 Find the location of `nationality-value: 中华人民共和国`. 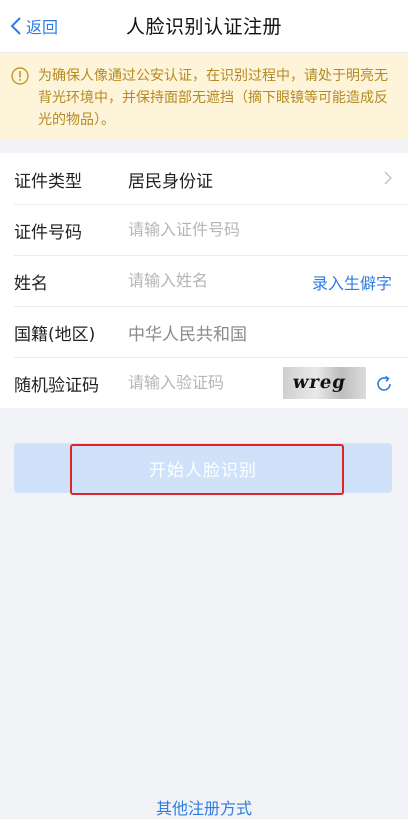

nationality-value: 中华人民共和国 is located at coordinates (187, 335).